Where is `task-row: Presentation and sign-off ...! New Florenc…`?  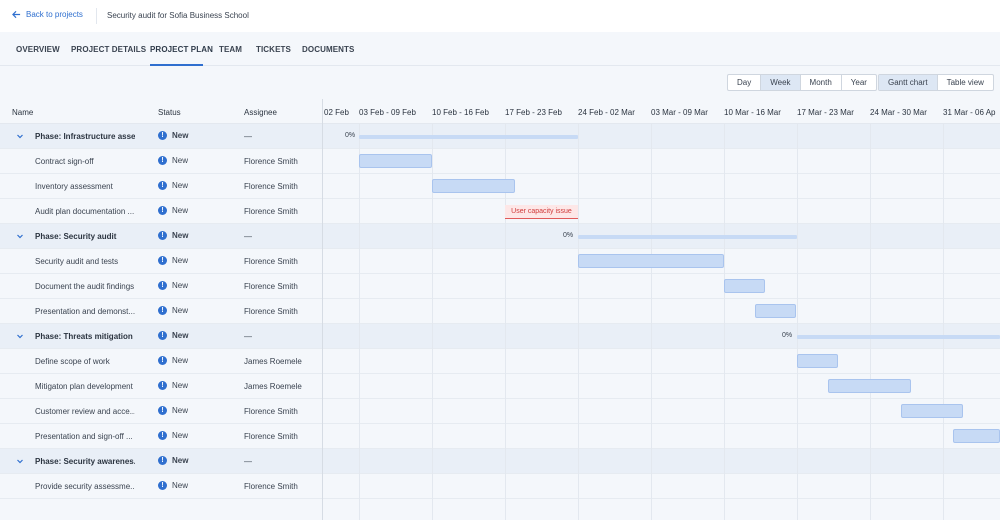
task-row: Presentation and sign-off ...! New Florenc… is located at coordinates (500, 436).